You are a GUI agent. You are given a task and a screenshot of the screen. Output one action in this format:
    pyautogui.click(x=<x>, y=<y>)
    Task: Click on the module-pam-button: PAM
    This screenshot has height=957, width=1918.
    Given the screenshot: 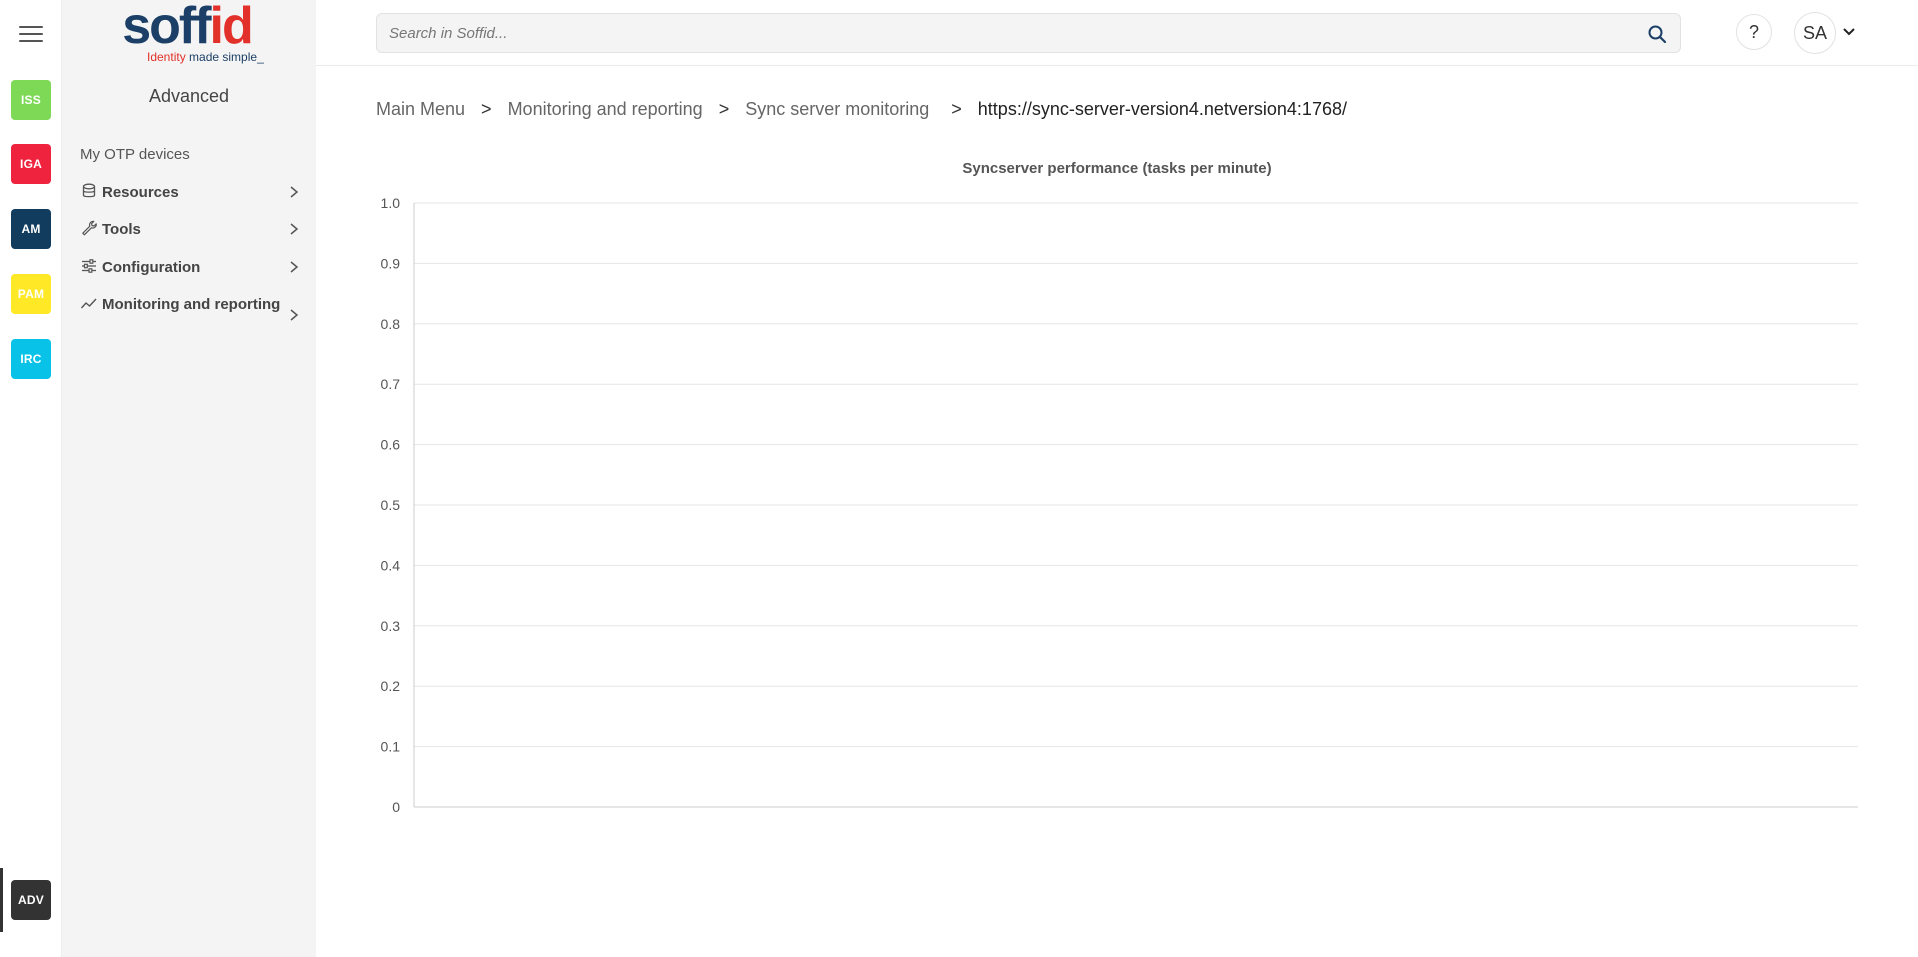 What is the action you would take?
    pyautogui.click(x=31, y=294)
    